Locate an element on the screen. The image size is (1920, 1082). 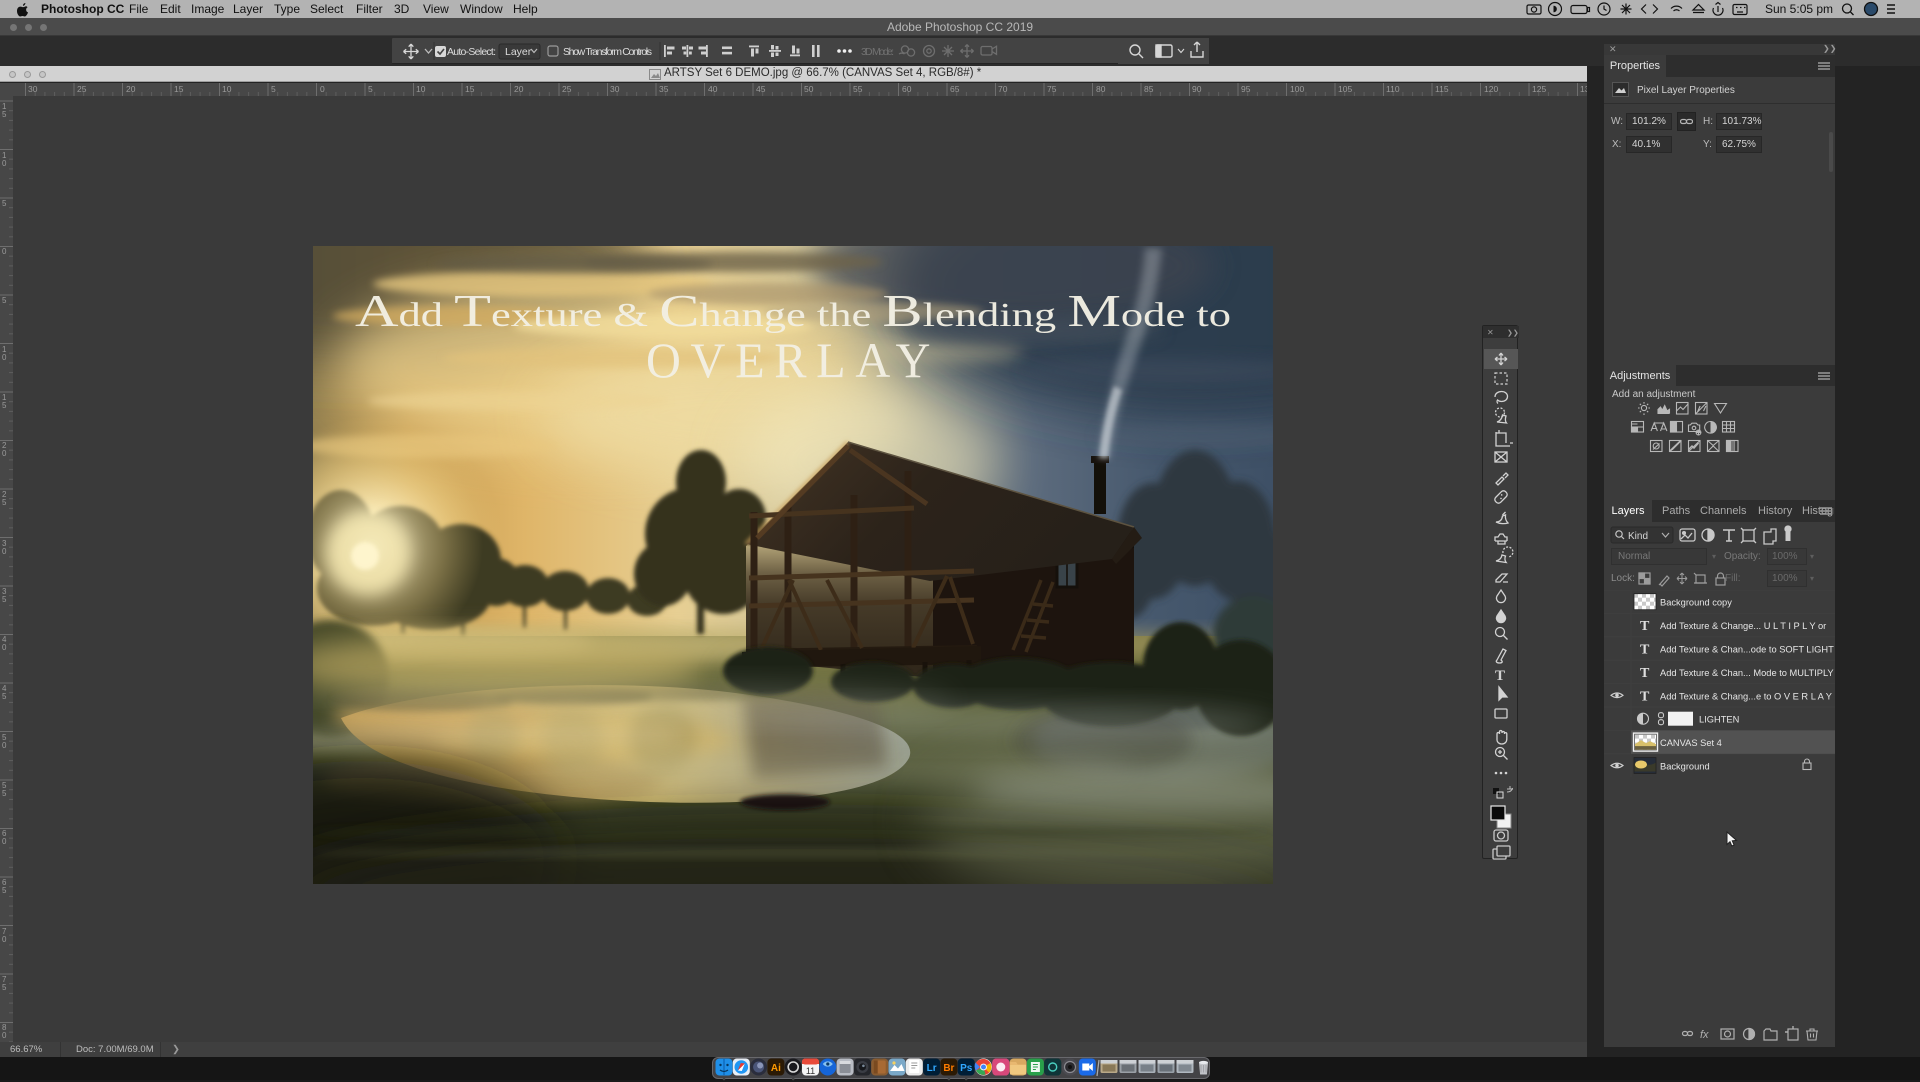
svg-text: Background copy is located at coordinates (1696, 603).